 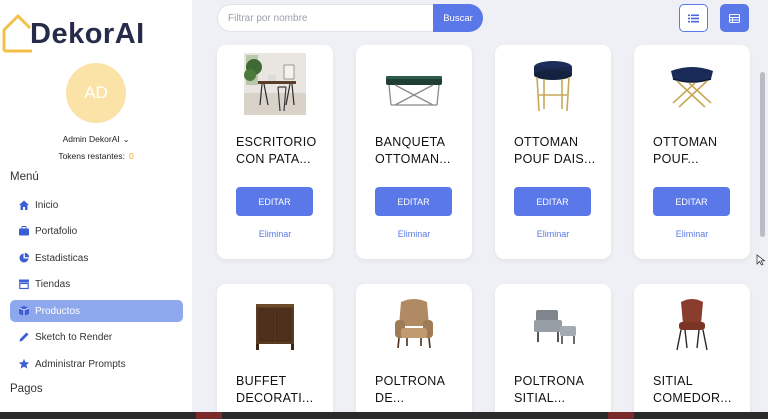 I want to click on product-card: ESCRITORIO CON PATA... EDITAR Eliminar, so click(x=275, y=152).